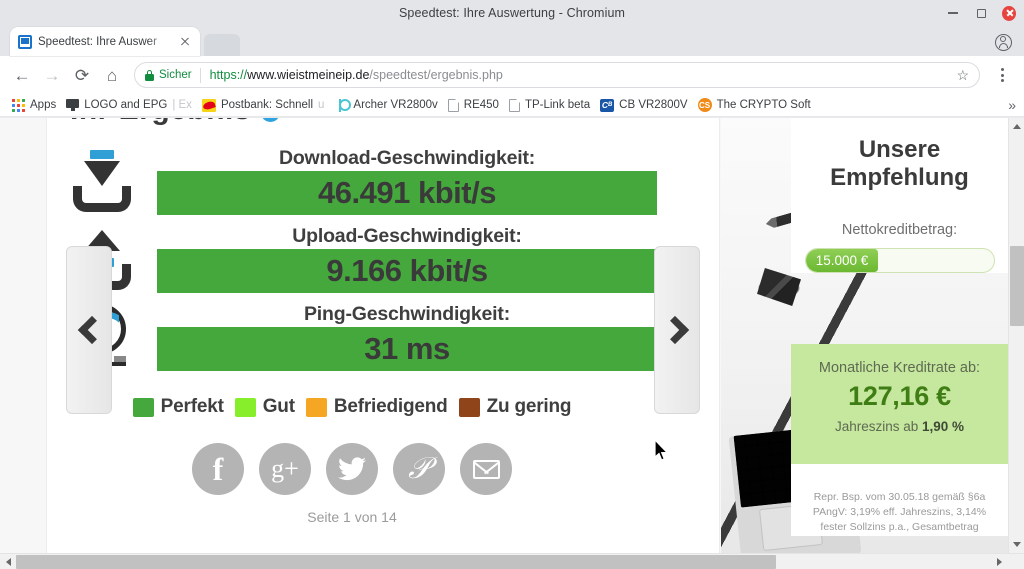 The width and height of the screenshot is (1024, 569). I want to click on envelope-icon, so click(486, 469).